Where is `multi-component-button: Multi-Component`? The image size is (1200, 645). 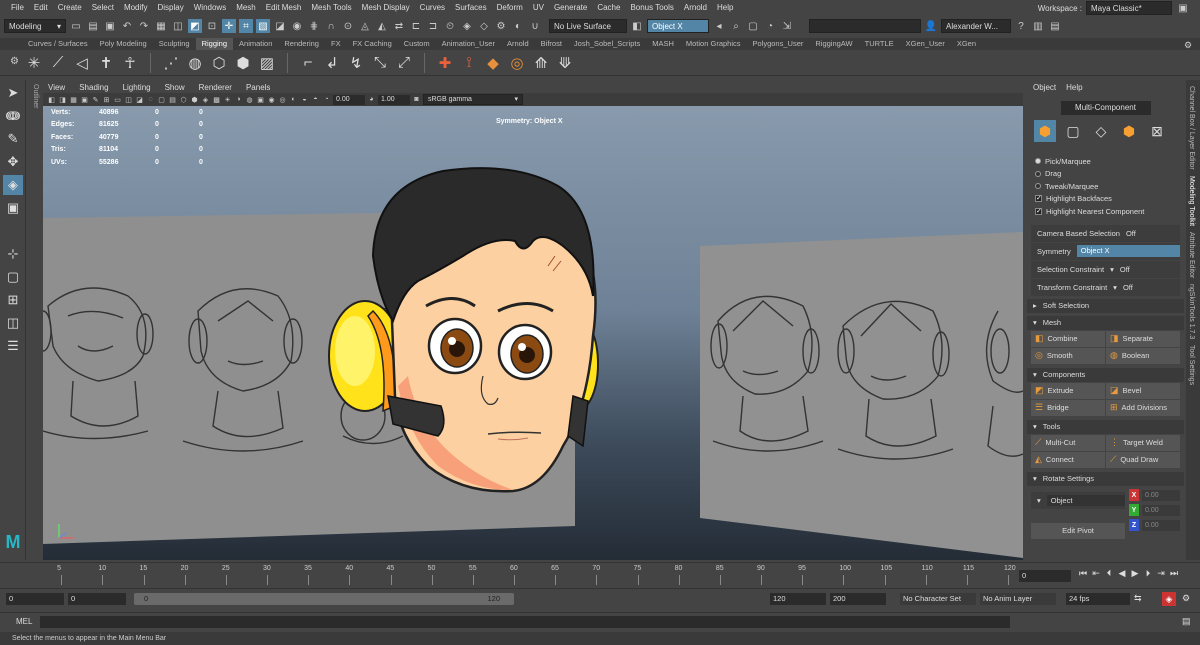 multi-component-button: Multi-Component is located at coordinates (1105, 108).